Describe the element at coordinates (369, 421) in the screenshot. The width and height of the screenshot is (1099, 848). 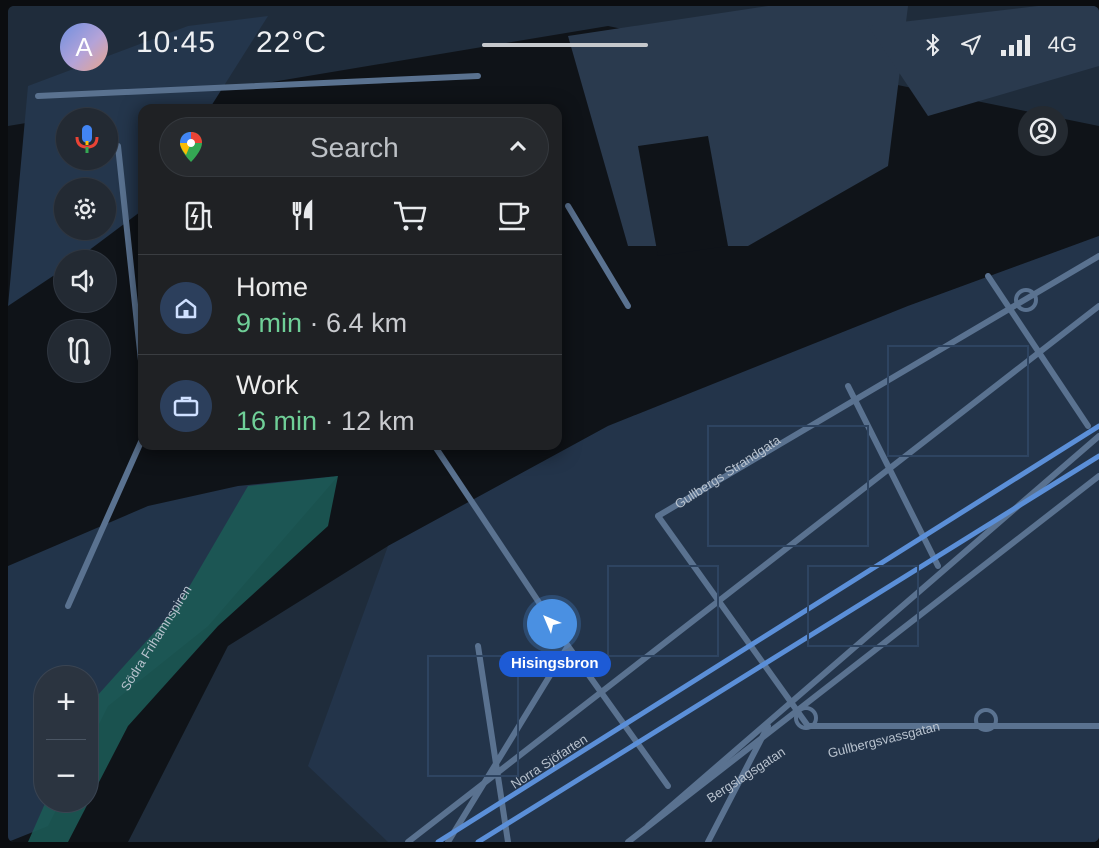
I see `destination-distance: · 12 km` at that location.